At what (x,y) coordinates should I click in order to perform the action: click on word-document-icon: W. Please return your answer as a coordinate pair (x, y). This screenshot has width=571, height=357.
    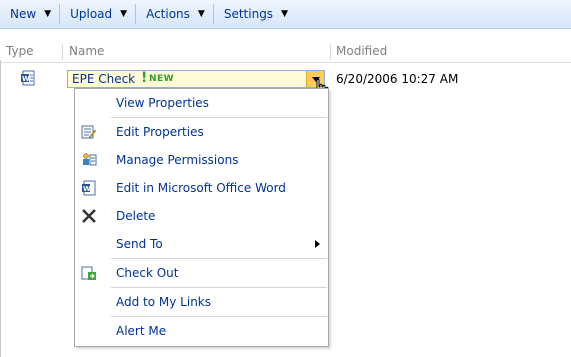
    Looking at the image, I should click on (28, 78).